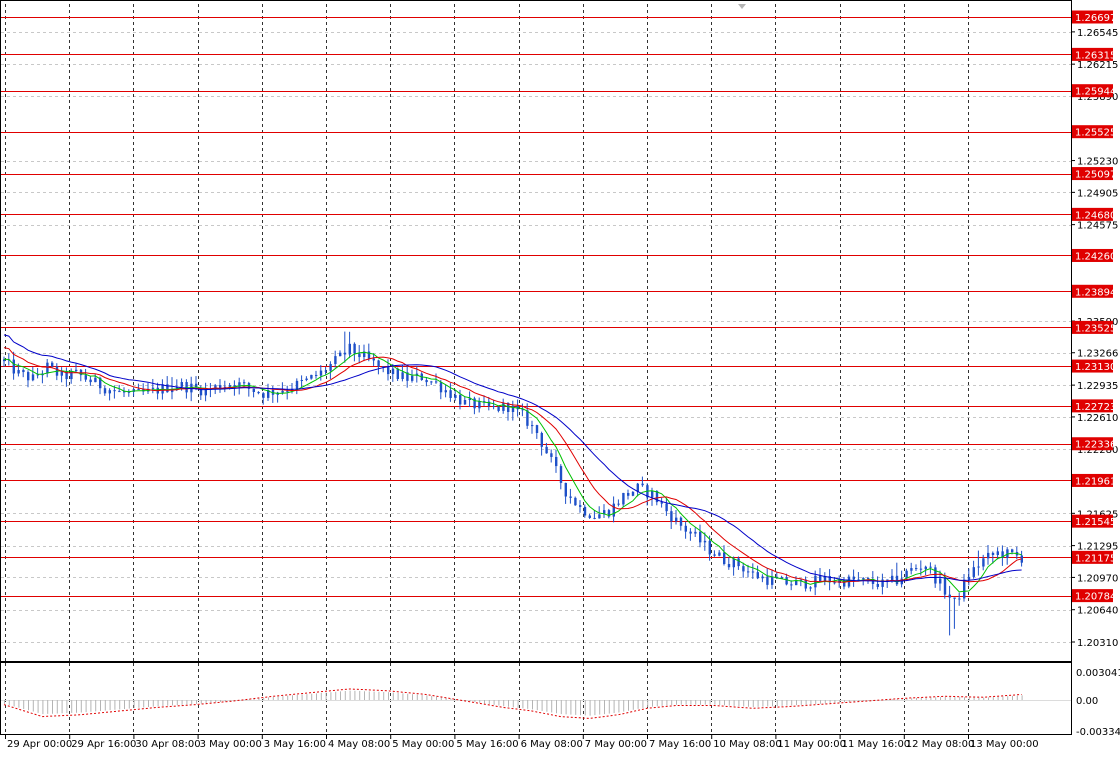  What do you see at coordinates (1098, 732) in the screenshot?
I see `oscillator-tick-label: -0.003342` at bounding box center [1098, 732].